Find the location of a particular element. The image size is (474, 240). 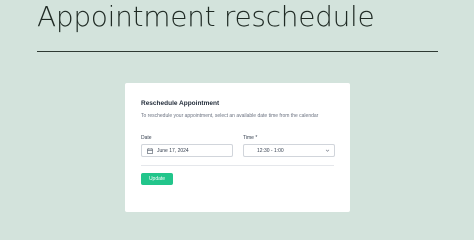

time-select: 12:30 - 1:00 is located at coordinates (289, 150).